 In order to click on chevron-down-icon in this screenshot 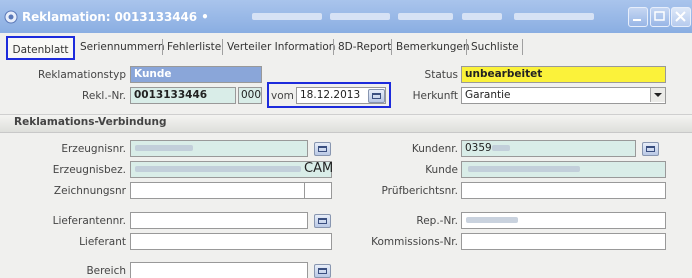, I will do `click(657, 95)`.